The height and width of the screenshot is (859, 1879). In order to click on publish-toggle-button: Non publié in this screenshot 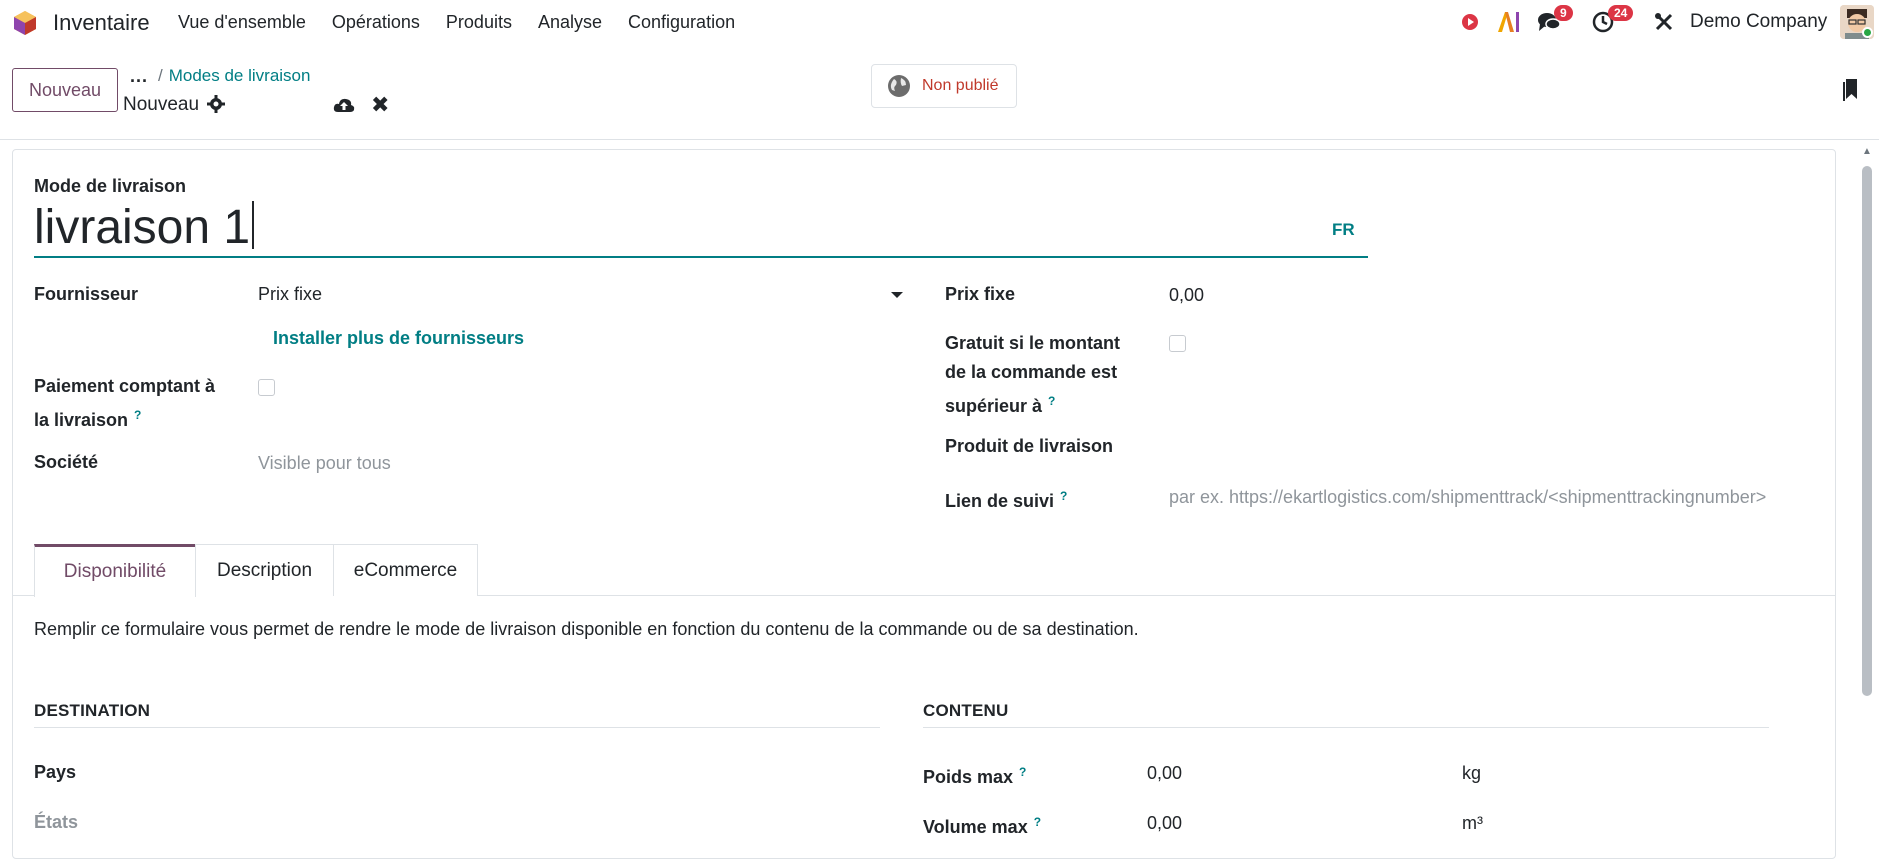, I will do `click(944, 86)`.